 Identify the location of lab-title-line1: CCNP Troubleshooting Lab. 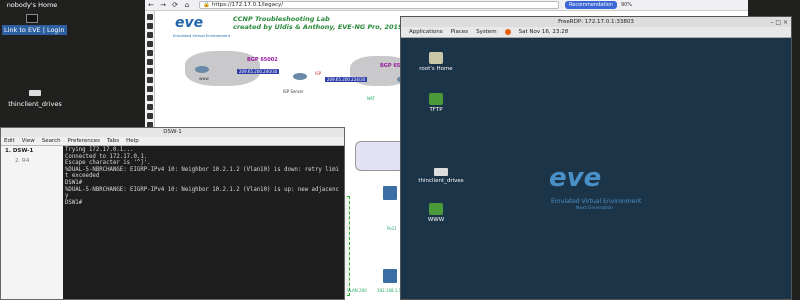
(281, 19).